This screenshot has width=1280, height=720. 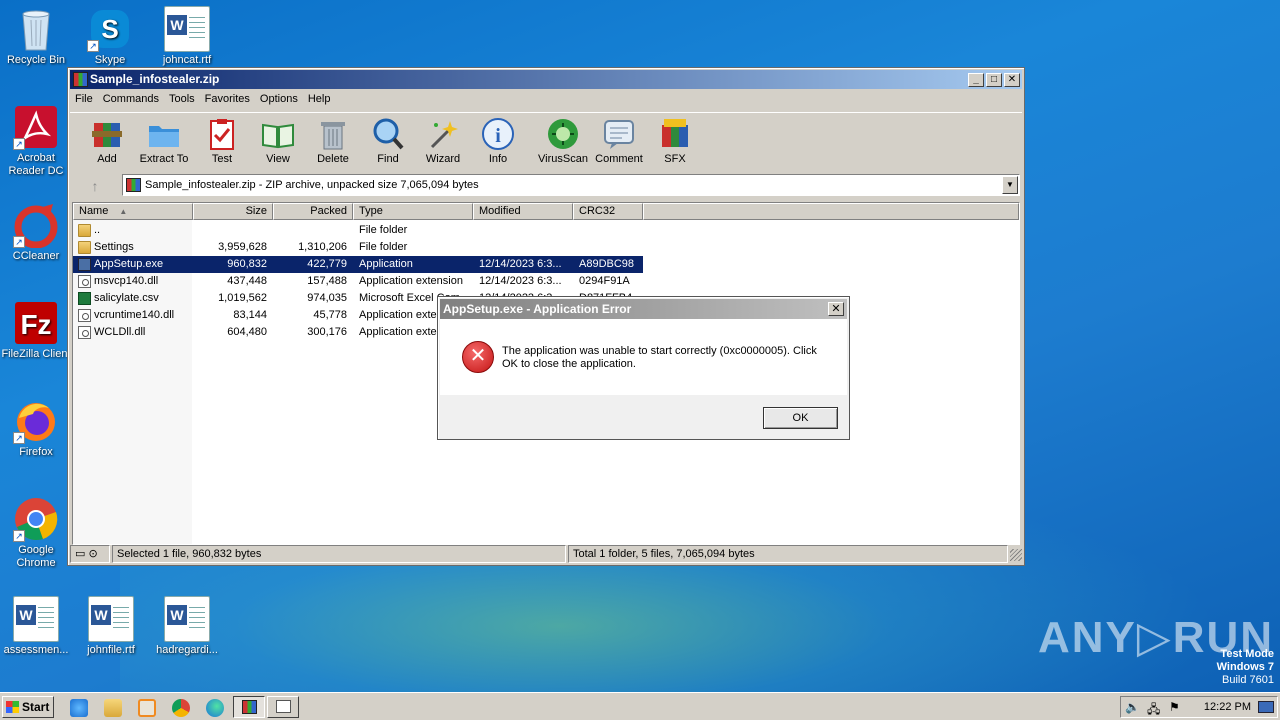 I want to click on svg-text: Fz, so click(x=35, y=324).